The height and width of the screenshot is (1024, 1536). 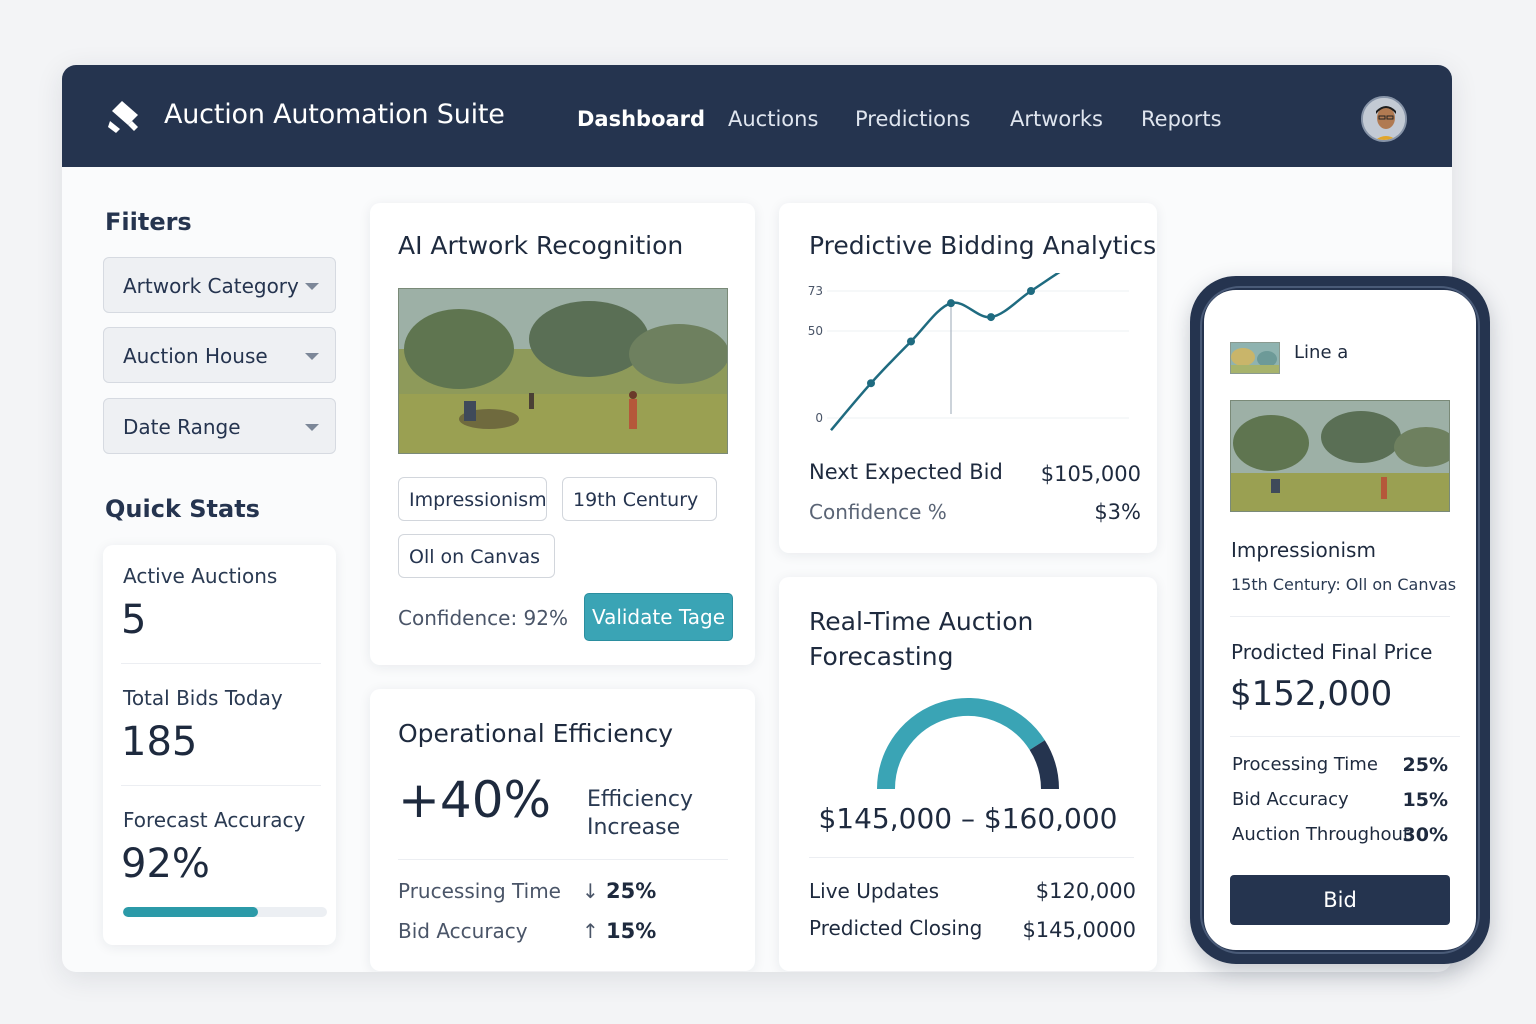 I want to click on stat-label-forecast-accuracy: Forecast Accuracy, so click(x=214, y=820).